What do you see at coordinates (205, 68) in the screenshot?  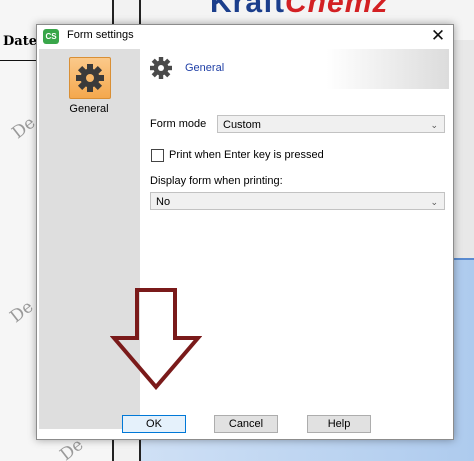 I see `section-title: General` at bounding box center [205, 68].